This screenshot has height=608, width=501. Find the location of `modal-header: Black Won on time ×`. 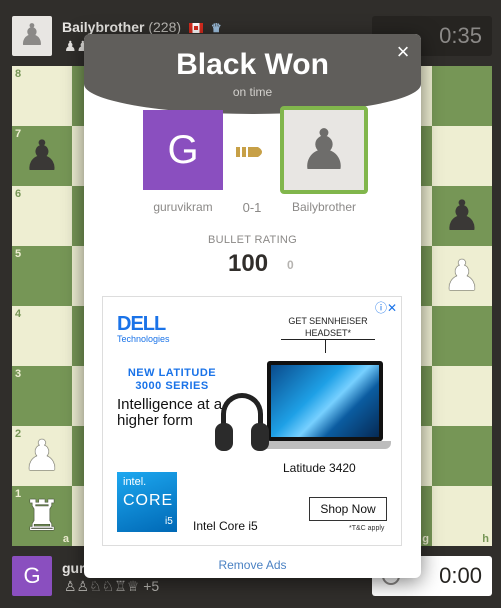

modal-header: Black Won on time × is located at coordinates (252, 74).